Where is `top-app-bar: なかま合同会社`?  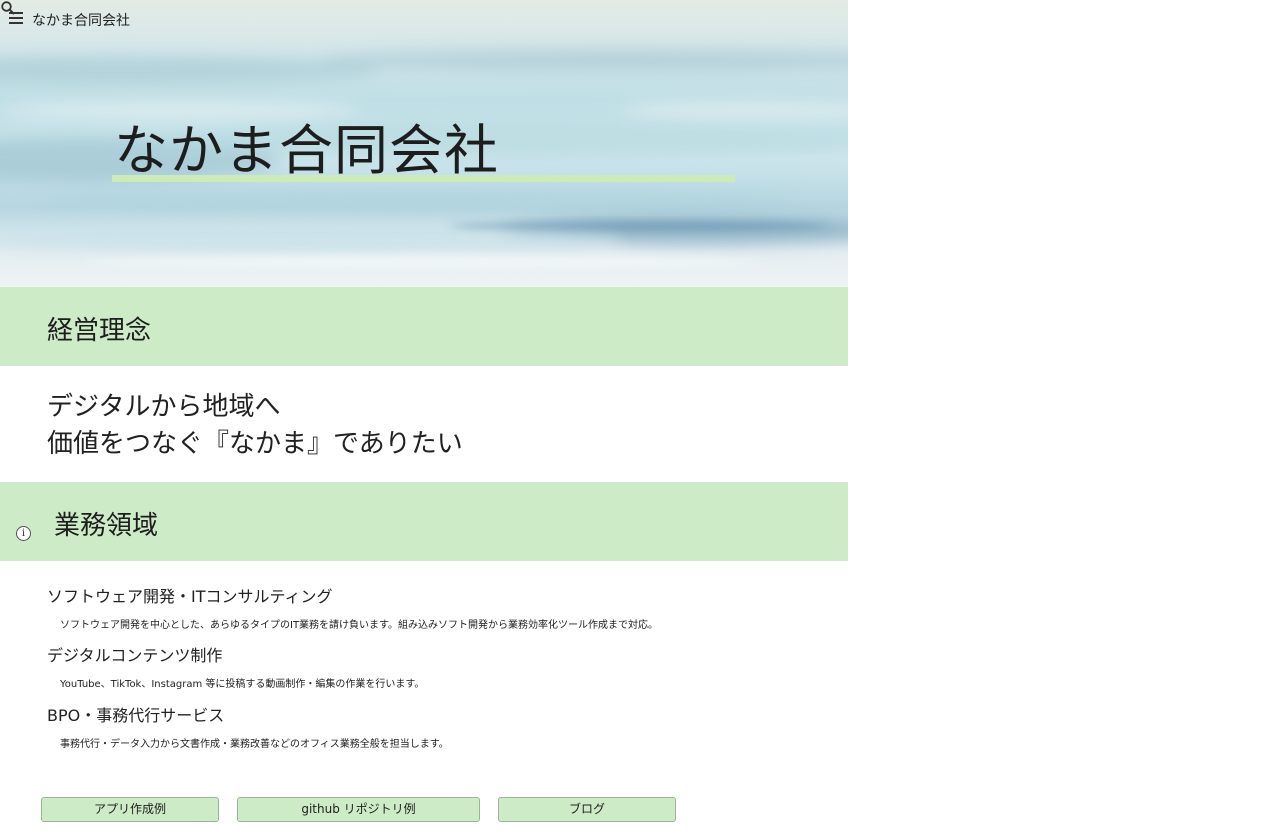
top-app-bar: なかま合同会社 is located at coordinates (424, 19).